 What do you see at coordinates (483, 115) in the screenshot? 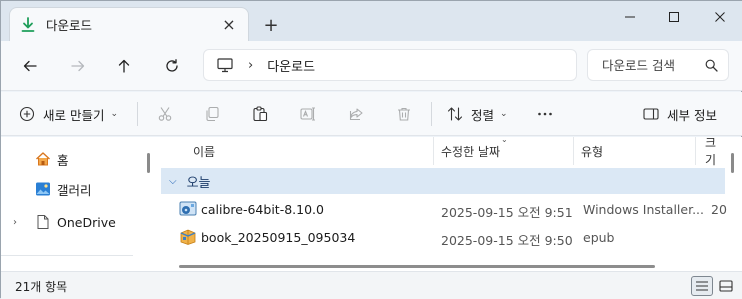
I see `sort-button-label: 정렬` at bounding box center [483, 115].